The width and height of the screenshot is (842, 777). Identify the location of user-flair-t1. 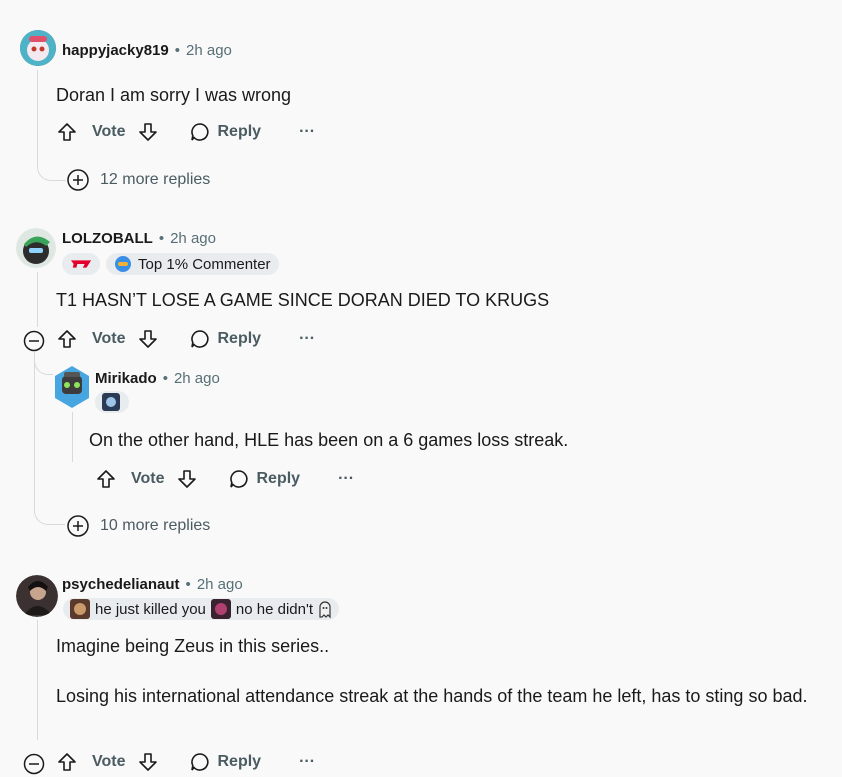
(81, 264).